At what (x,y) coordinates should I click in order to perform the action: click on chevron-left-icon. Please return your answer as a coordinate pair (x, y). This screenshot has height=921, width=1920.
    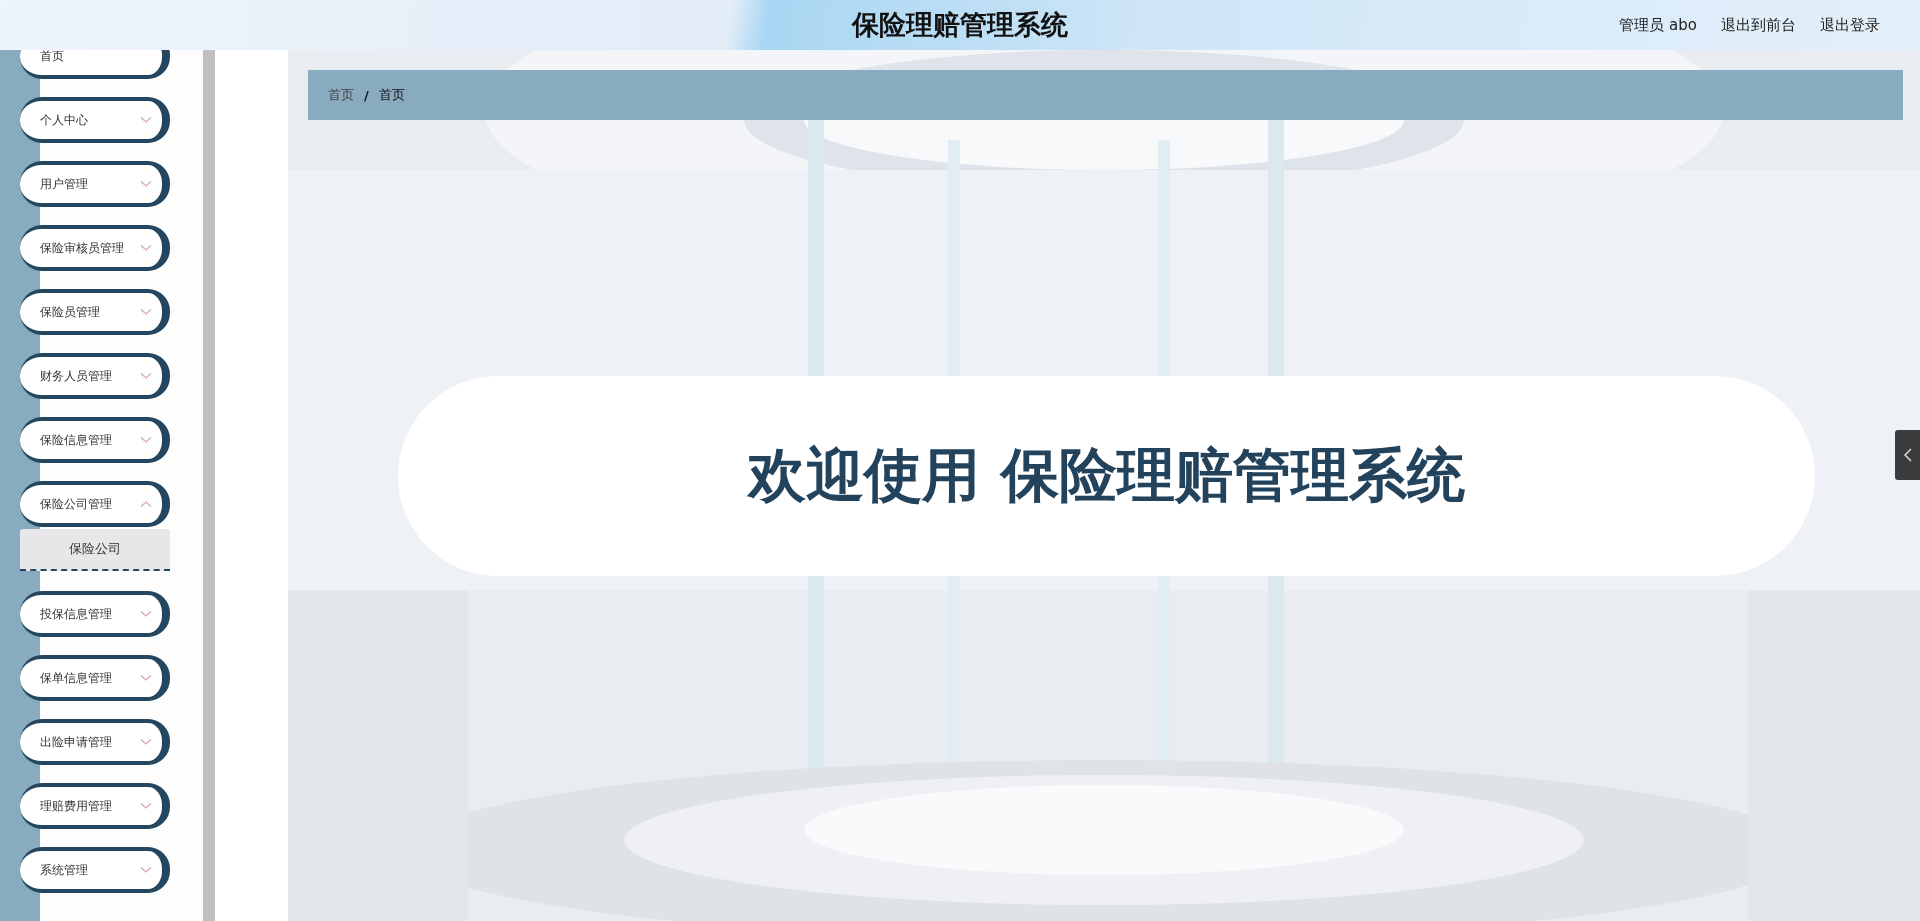
    Looking at the image, I should click on (1907, 455).